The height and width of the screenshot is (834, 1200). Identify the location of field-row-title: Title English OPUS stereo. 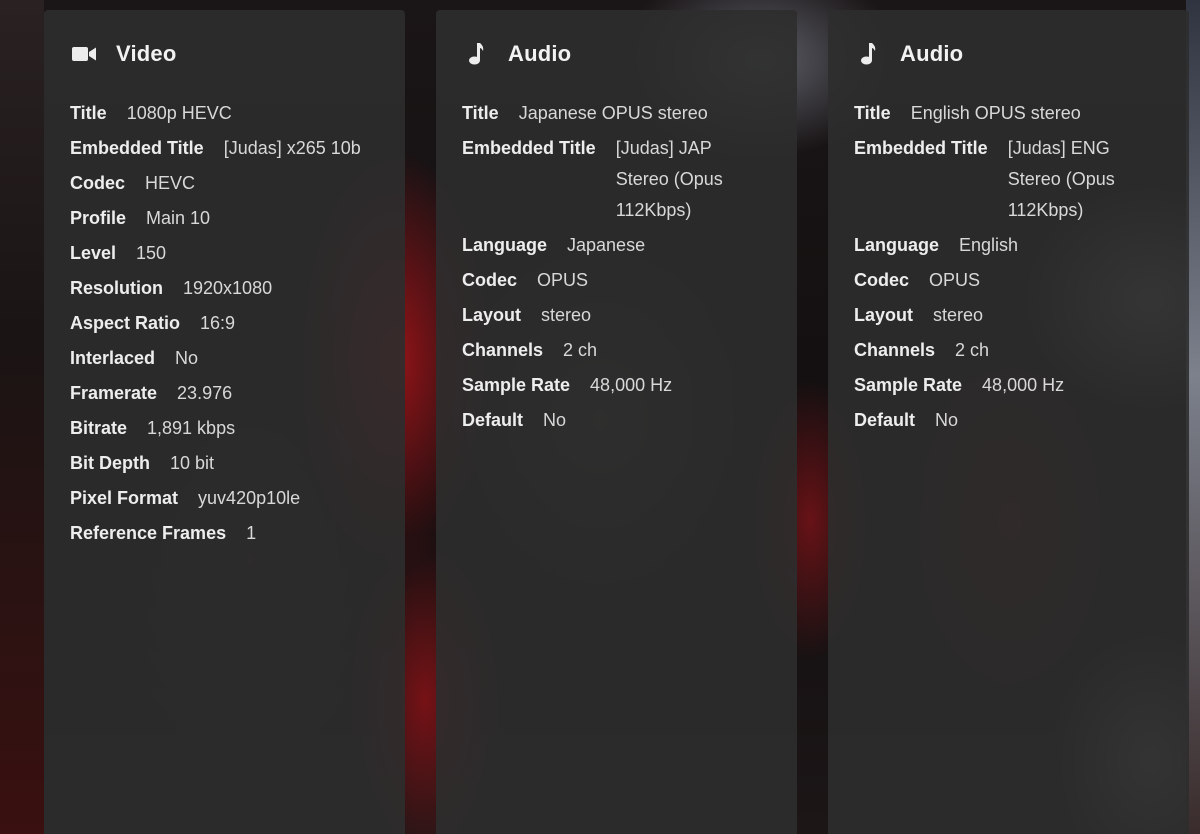
(1008, 113).